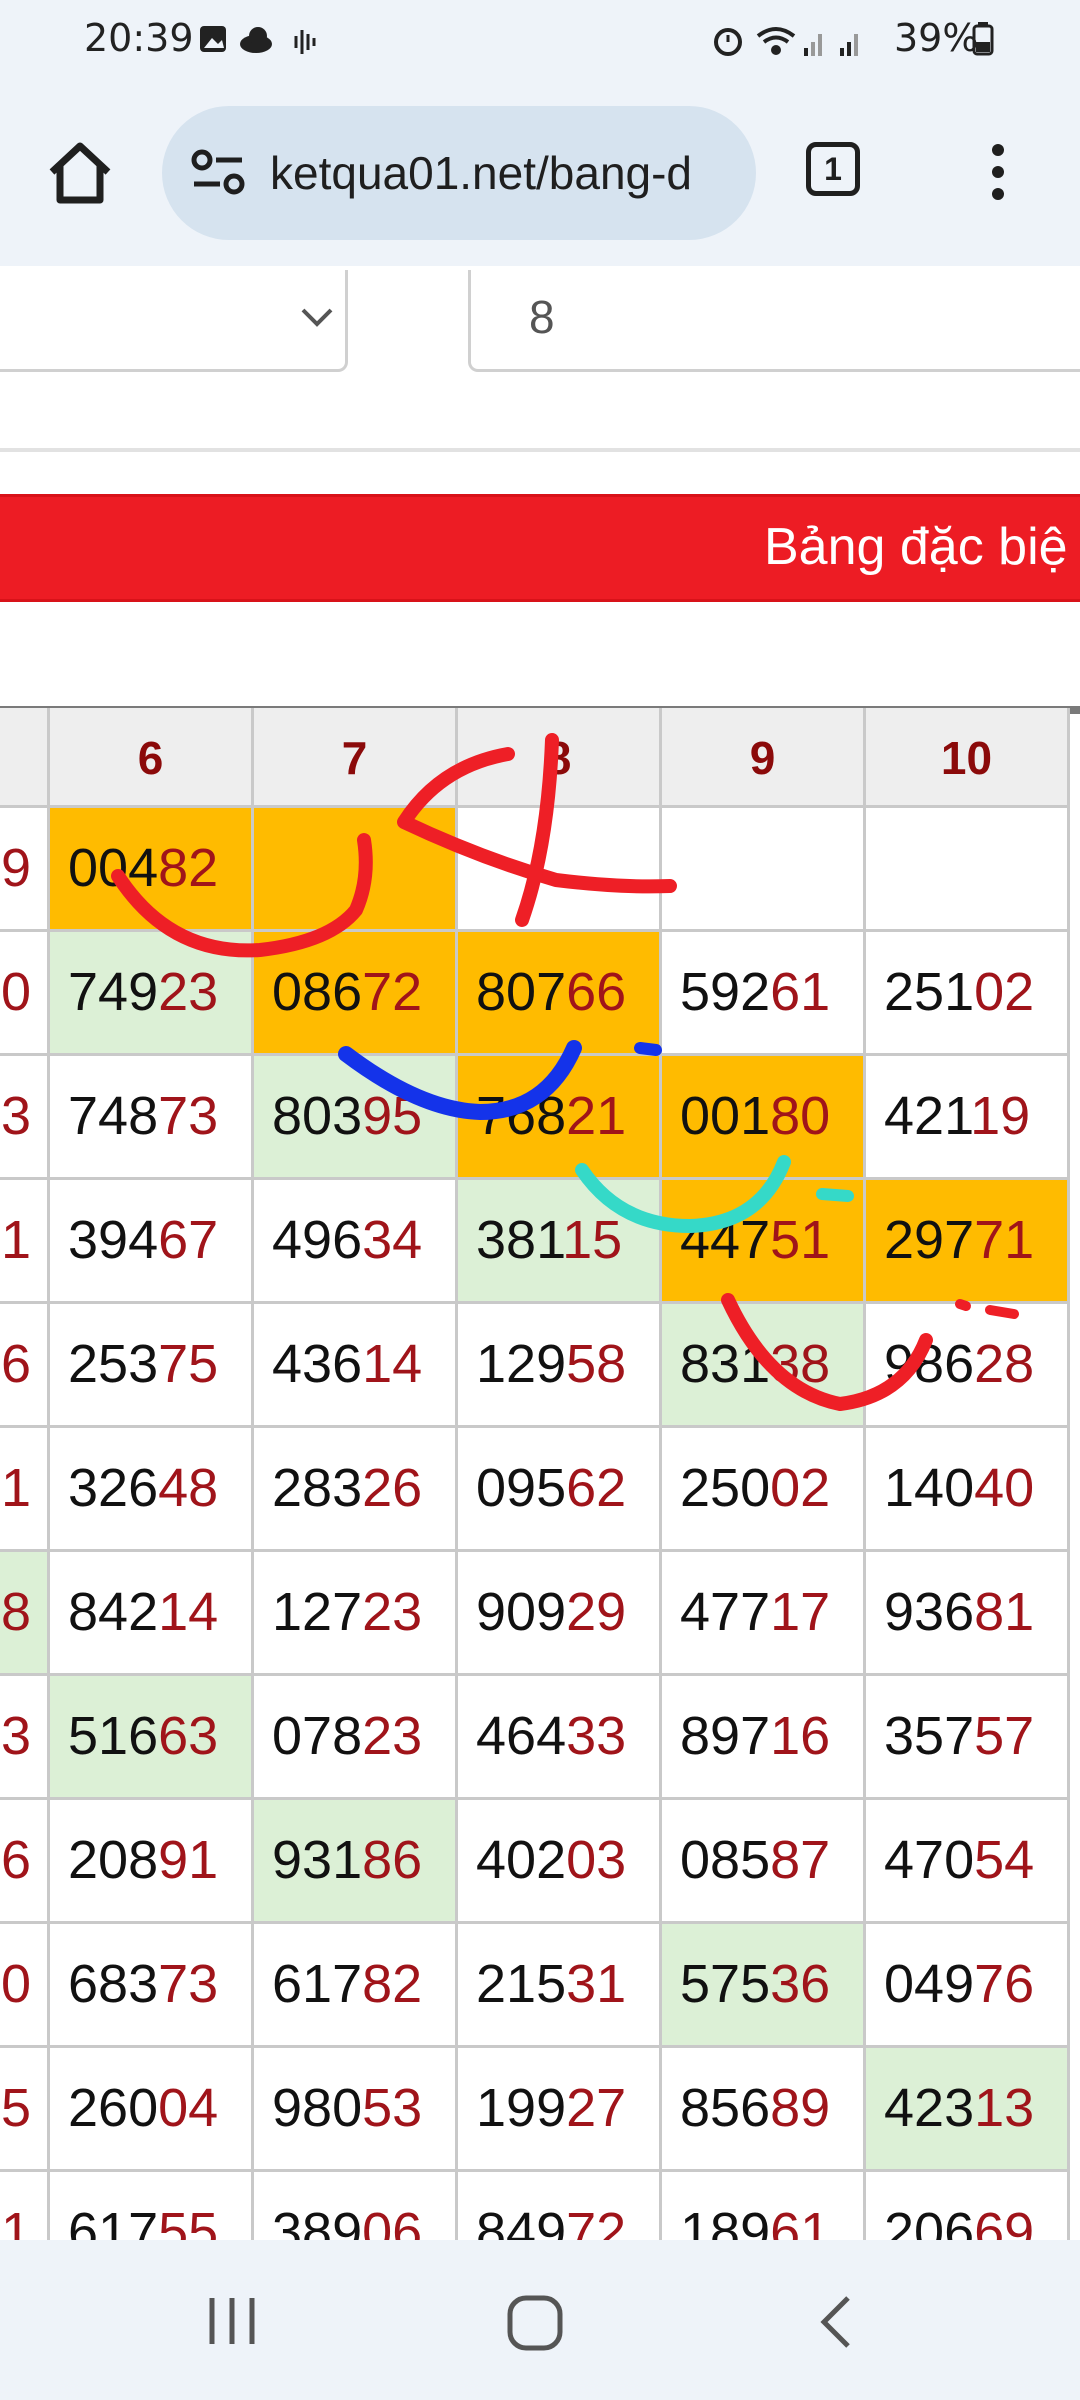 The height and width of the screenshot is (2400, 1080). I want to click on system-nav-bar, so click(540, 2320).